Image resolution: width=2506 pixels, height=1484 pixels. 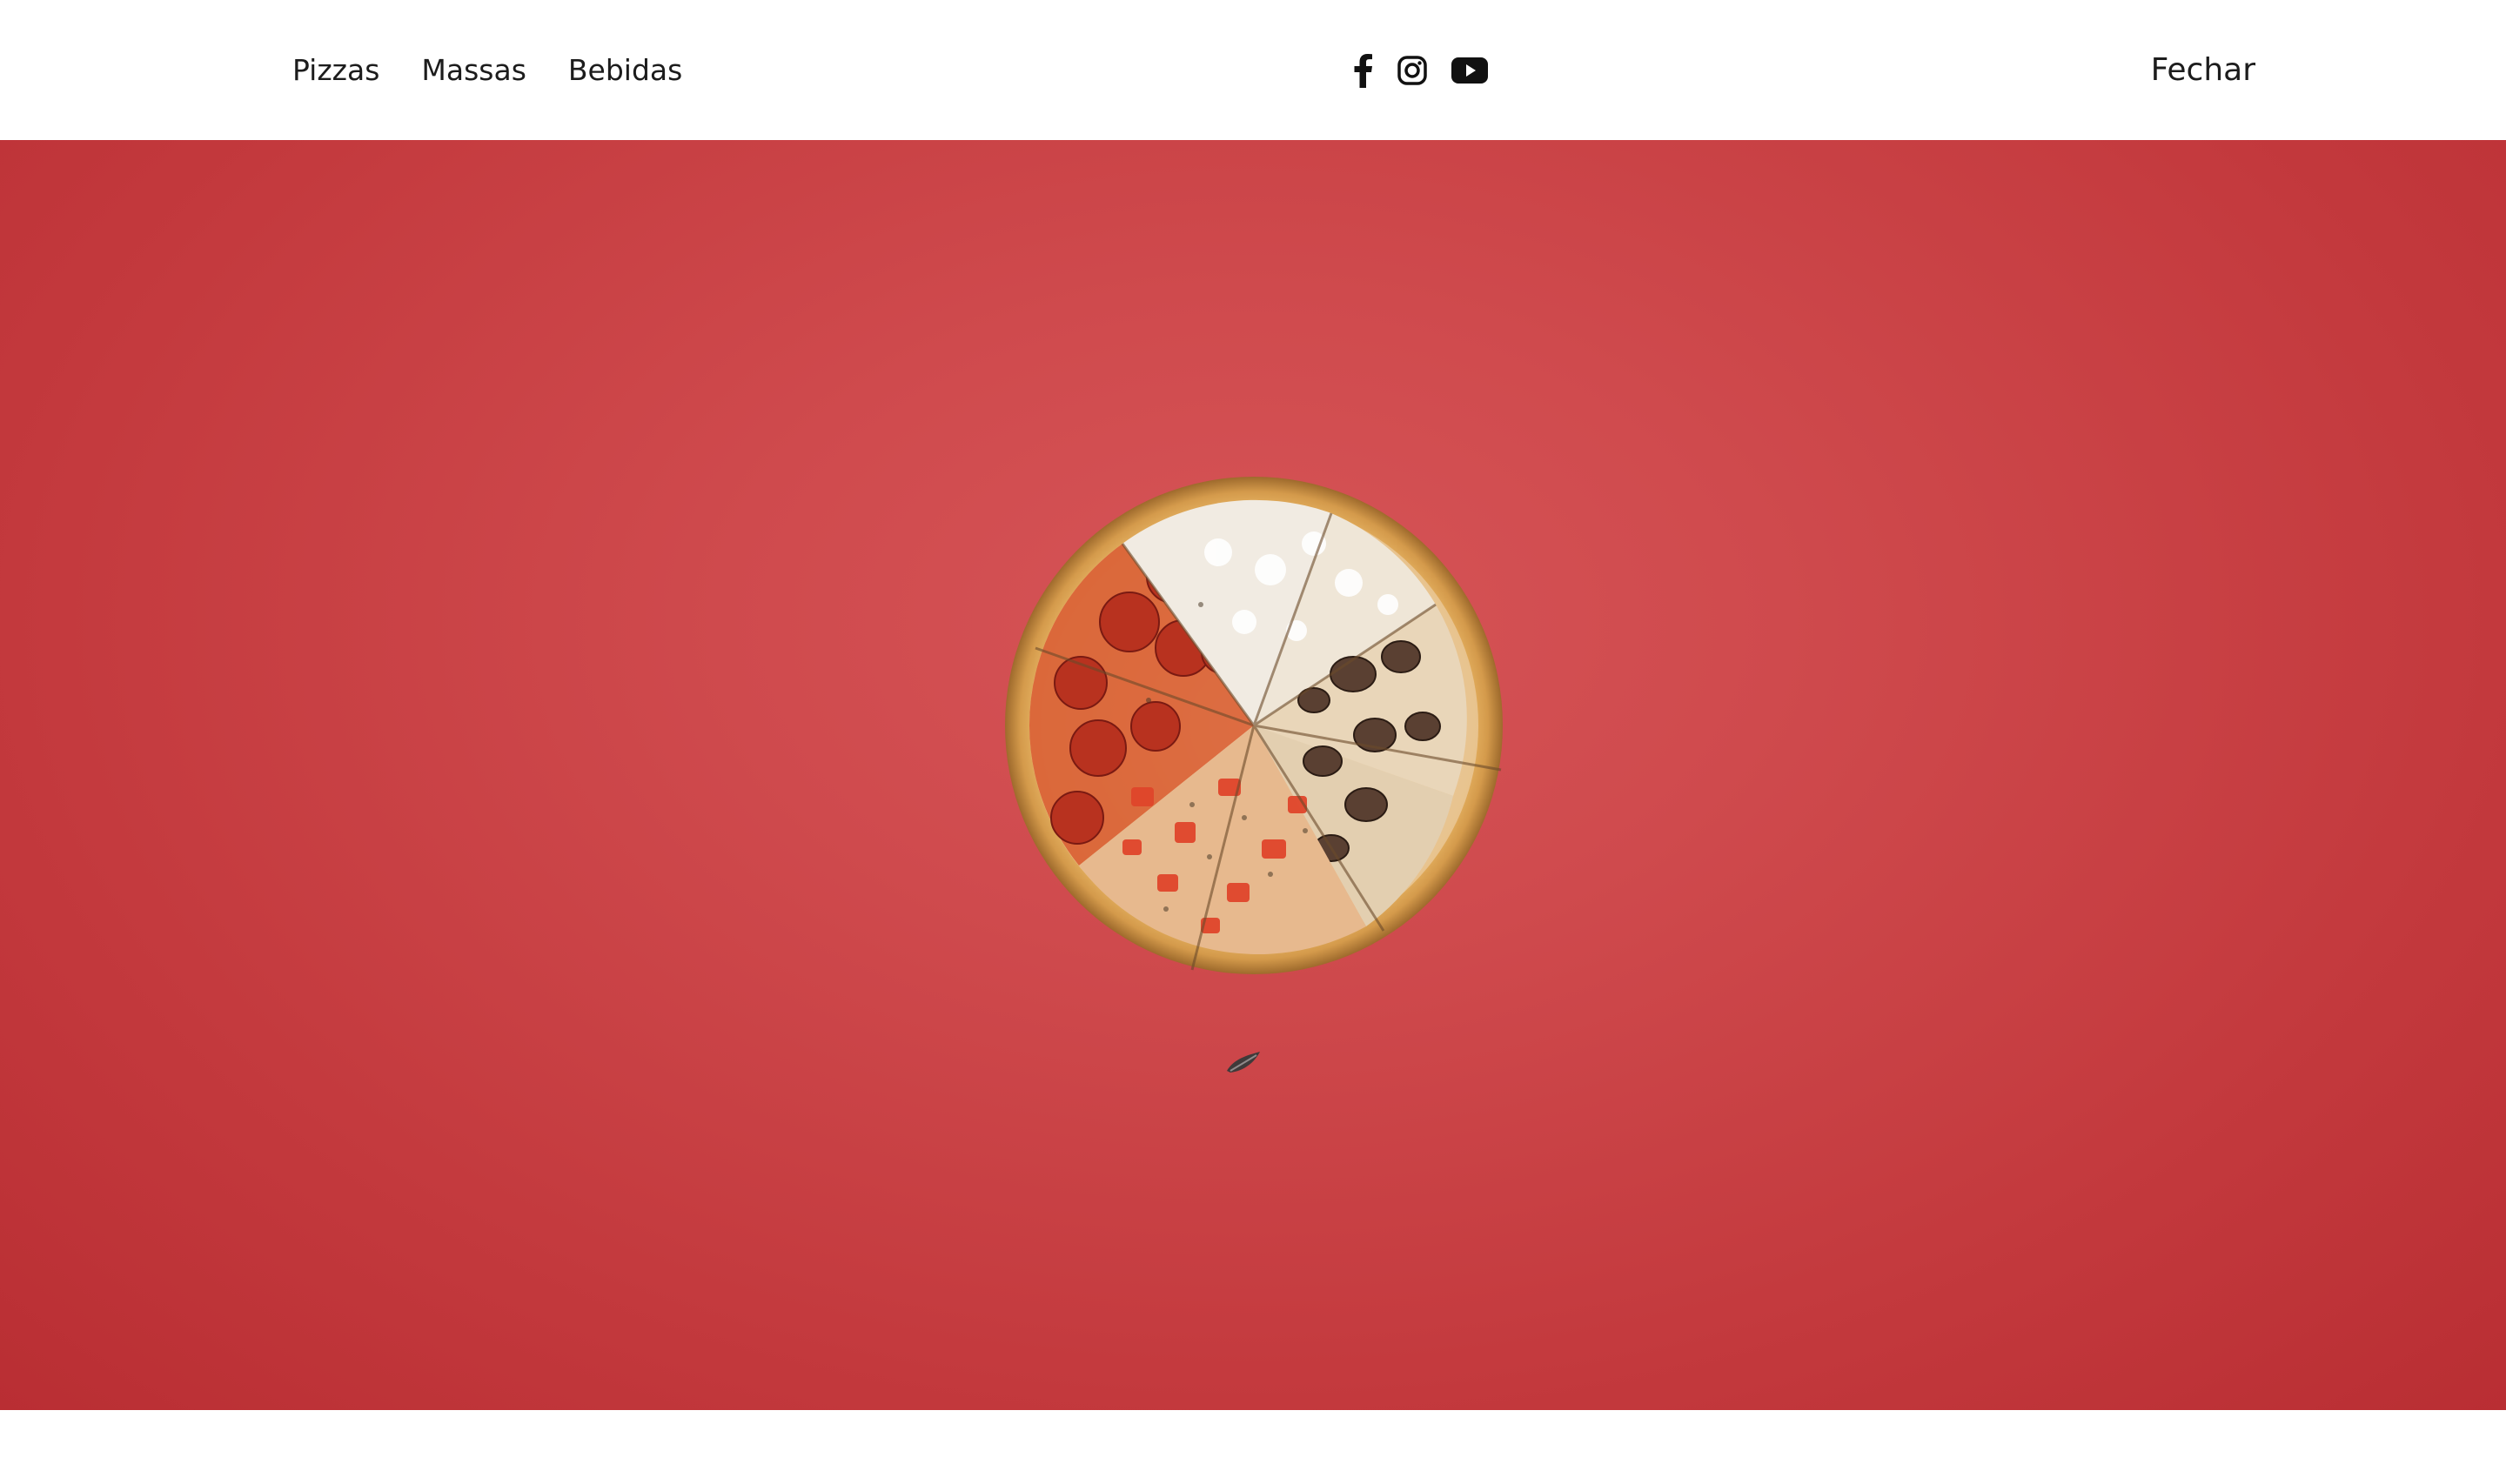 What do you see at coordinates (2179, 1464) in the screenshot?
I see `menu-link: Cardápio` at bounding box center [2179, 1464].